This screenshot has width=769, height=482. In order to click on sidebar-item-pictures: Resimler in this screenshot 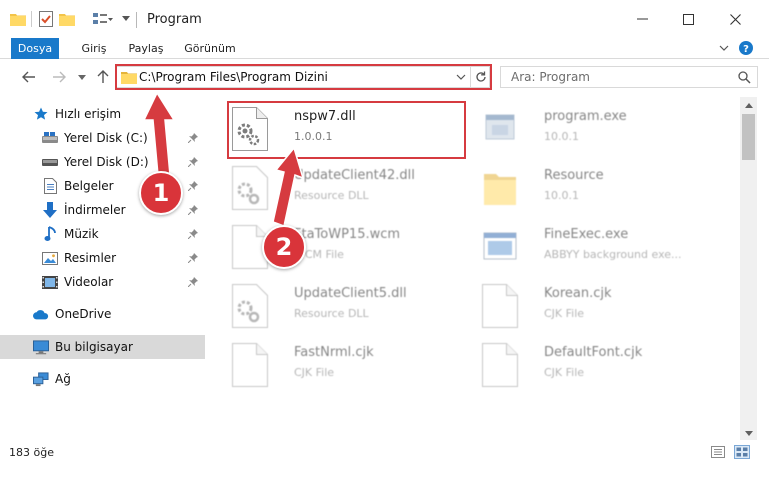, I will do `click(102, 258)`.